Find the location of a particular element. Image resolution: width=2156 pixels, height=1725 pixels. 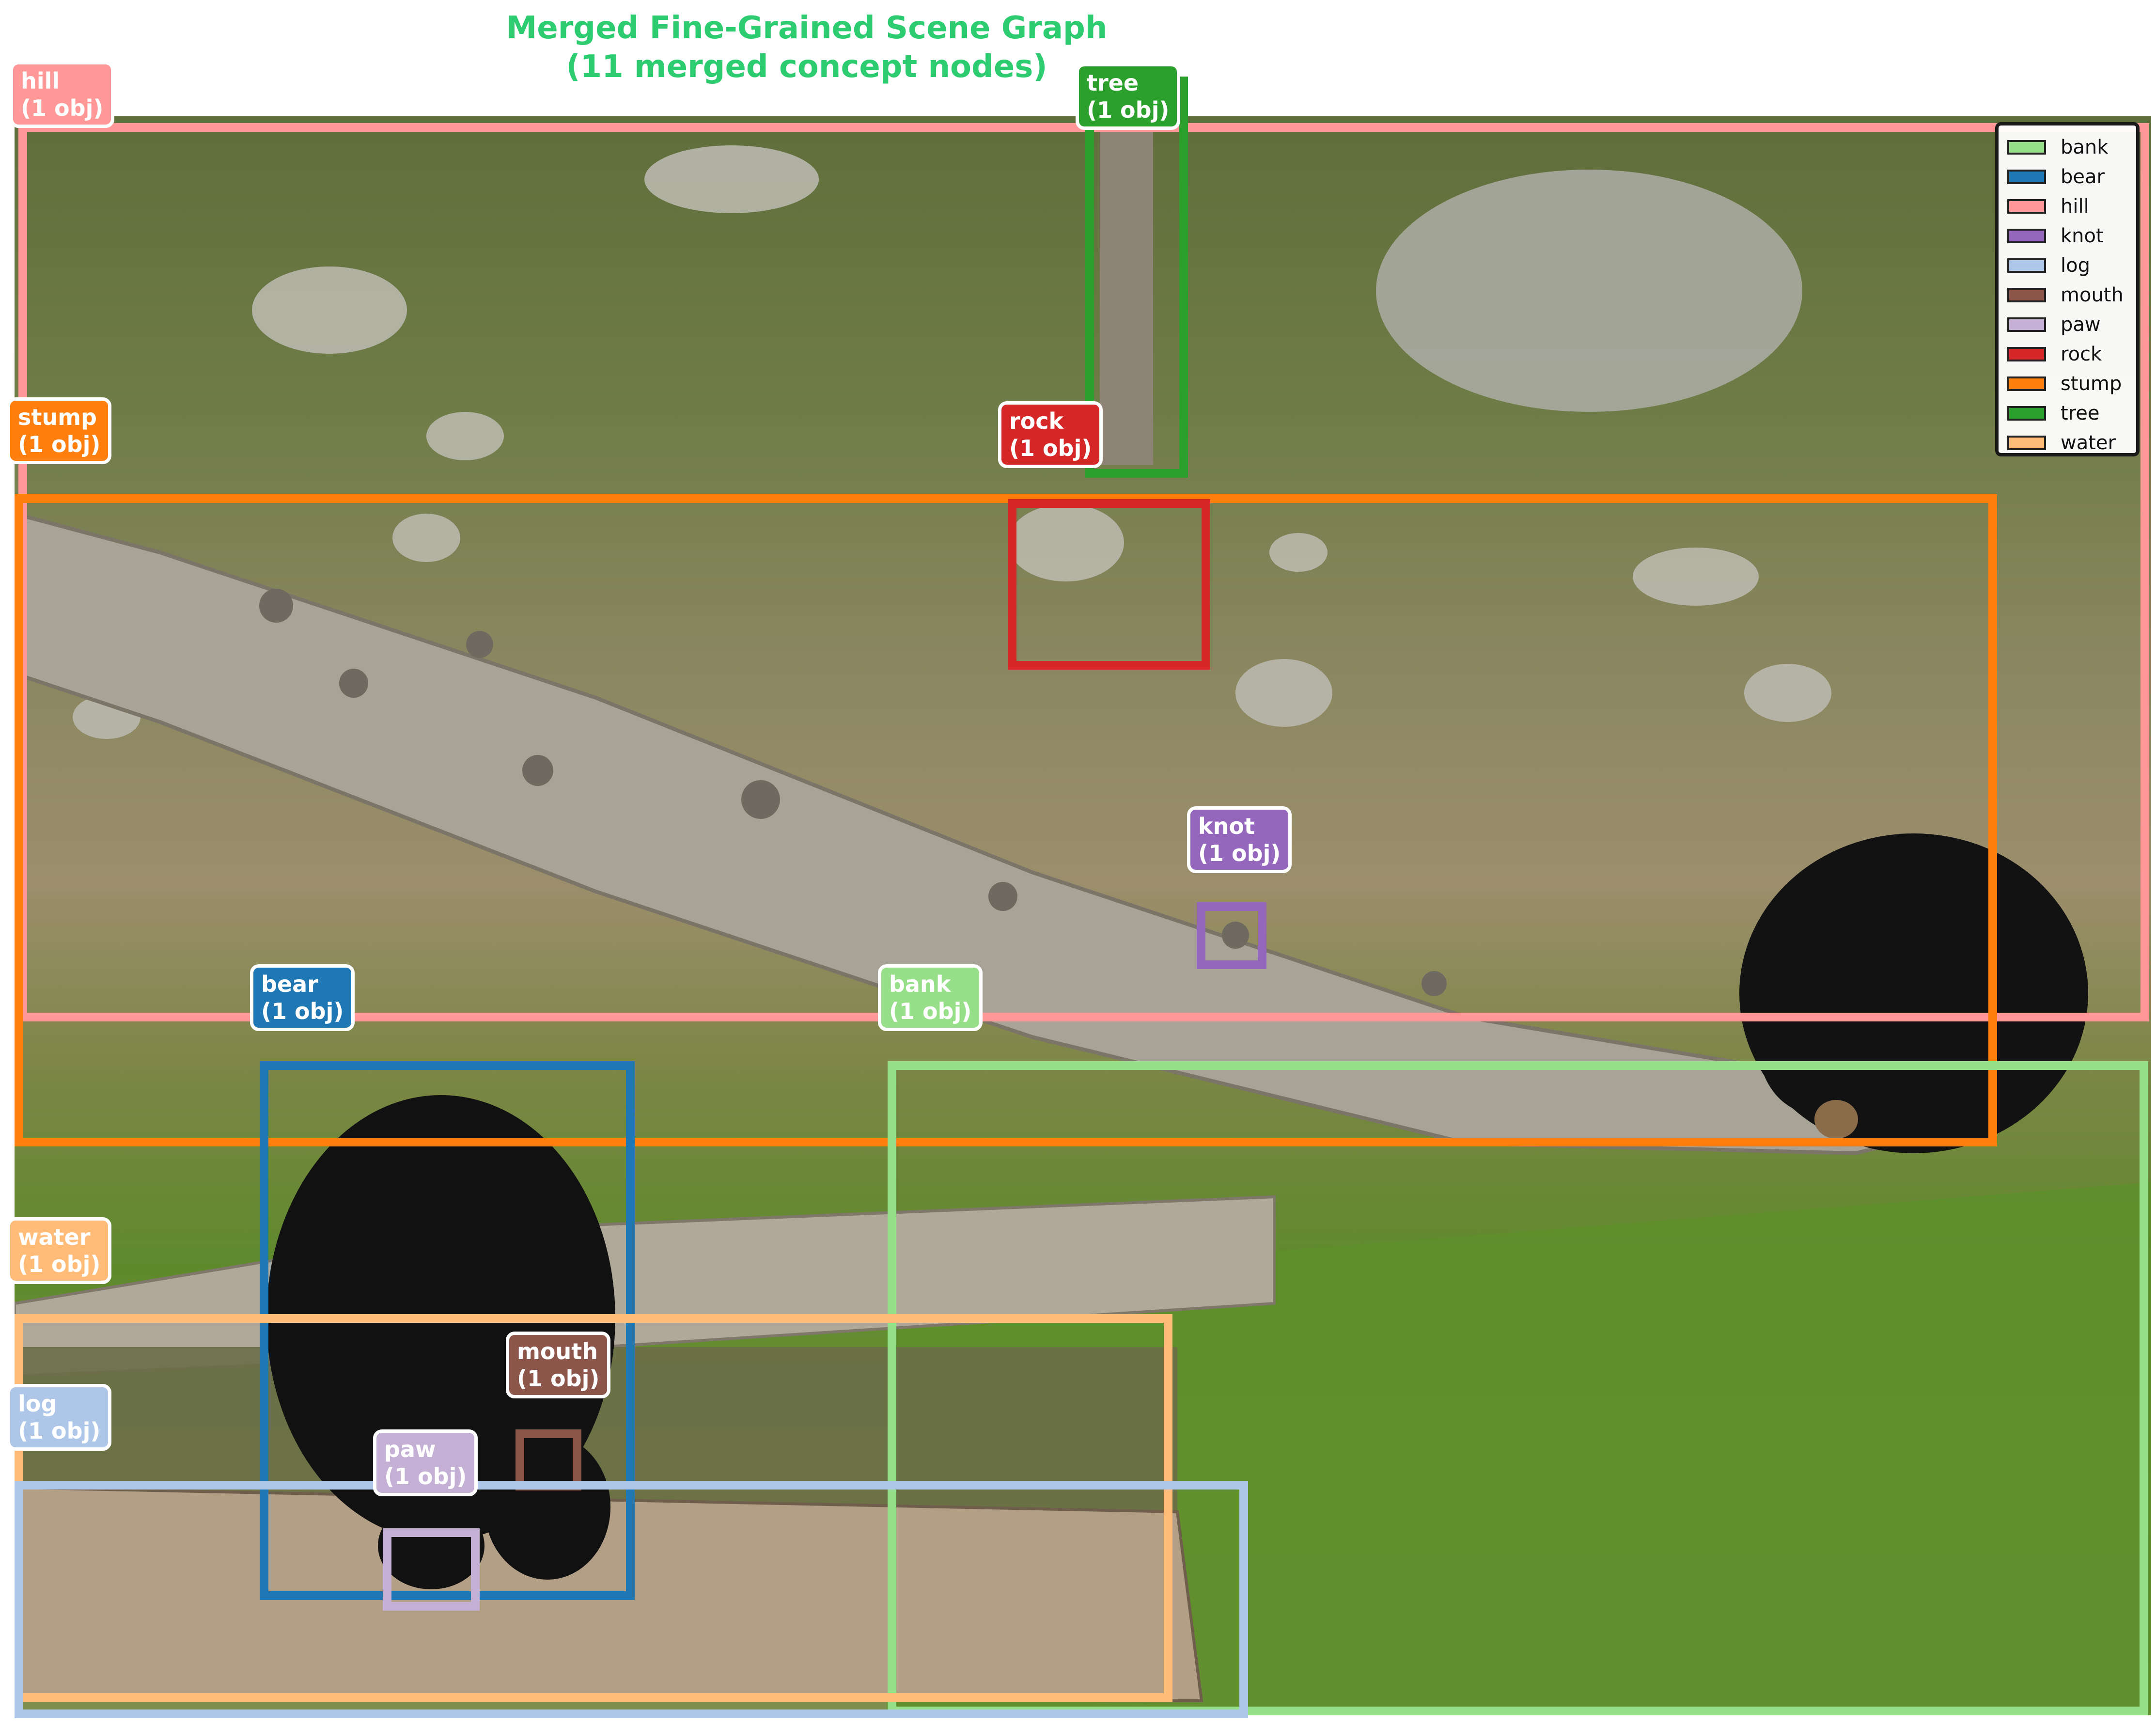

label-paw-count: (1 obj) is located at coordinates (425, 1476).